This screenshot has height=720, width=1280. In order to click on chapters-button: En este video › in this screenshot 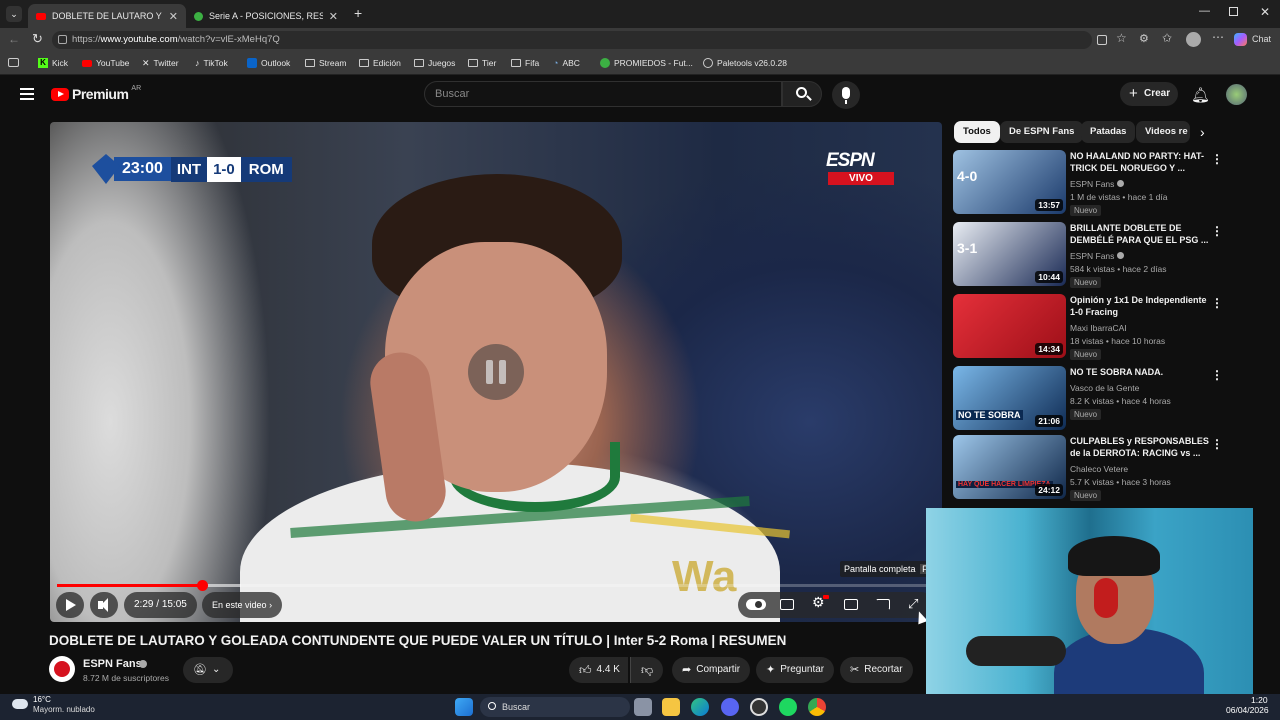, I will do `click(242, 605)`.